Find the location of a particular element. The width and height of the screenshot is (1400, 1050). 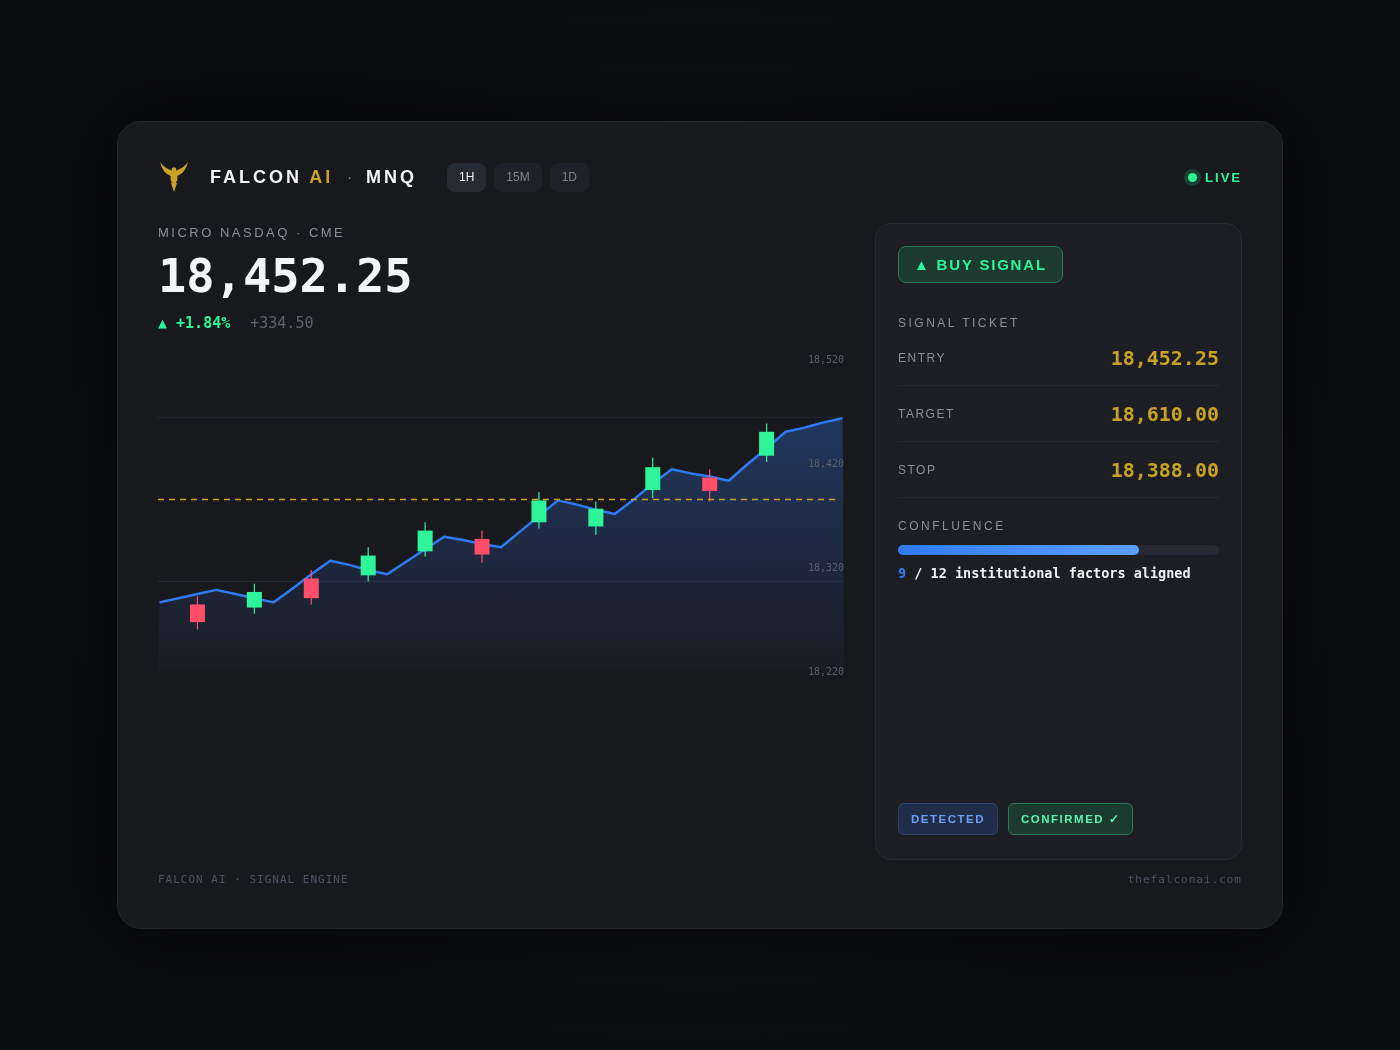

status-tag: CONFIRMED ✓ is located at coordinates (1071, 819).